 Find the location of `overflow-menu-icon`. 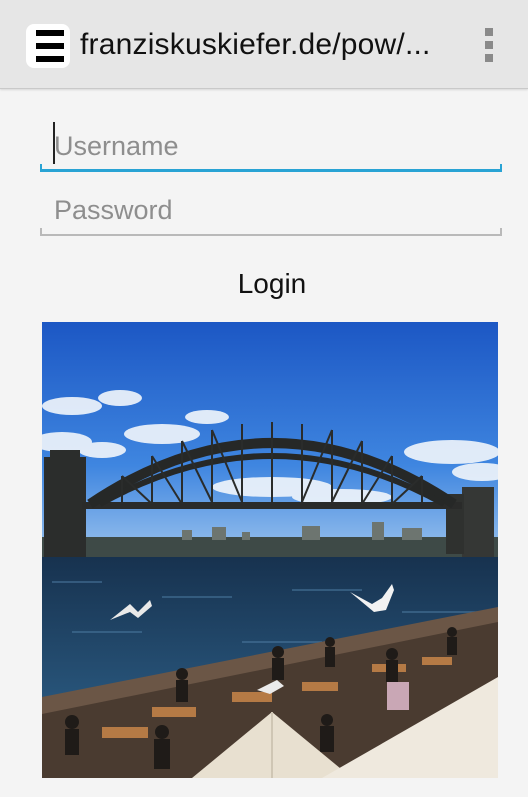

overflow-menu-icon is located at coordinates (489, 45).